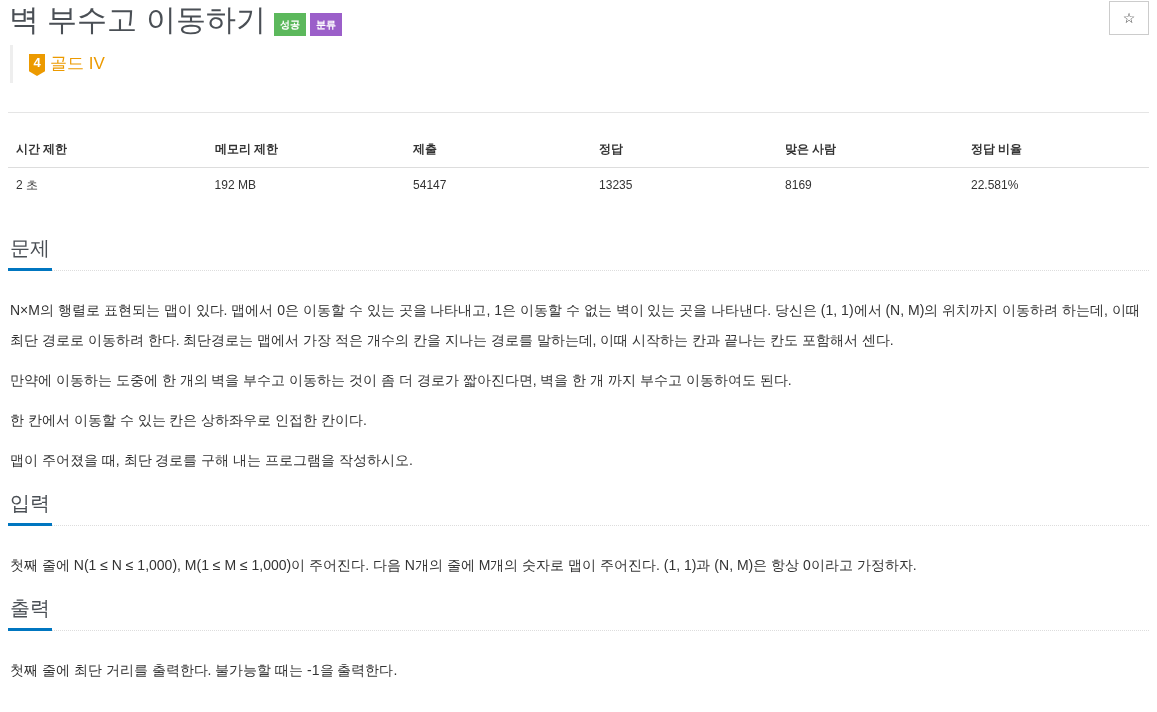 This screenshot has height=712, width=1157. I want to click on column-header: 맞은 사람, so click(870, 150).